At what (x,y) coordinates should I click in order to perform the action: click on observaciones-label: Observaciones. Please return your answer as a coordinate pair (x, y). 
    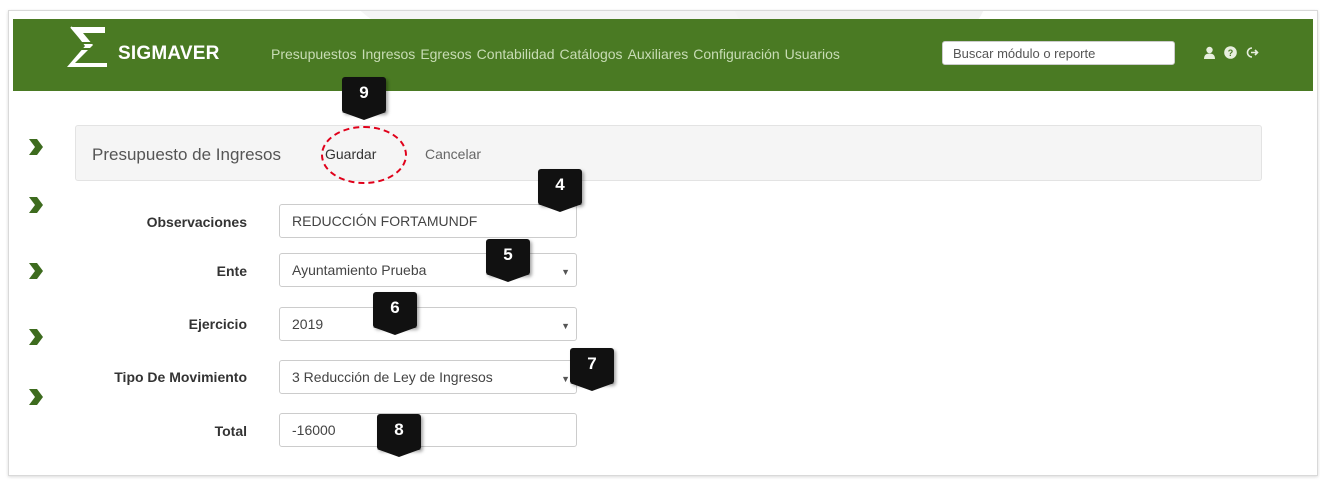
    Looking at the image, I should click on (196, 222).